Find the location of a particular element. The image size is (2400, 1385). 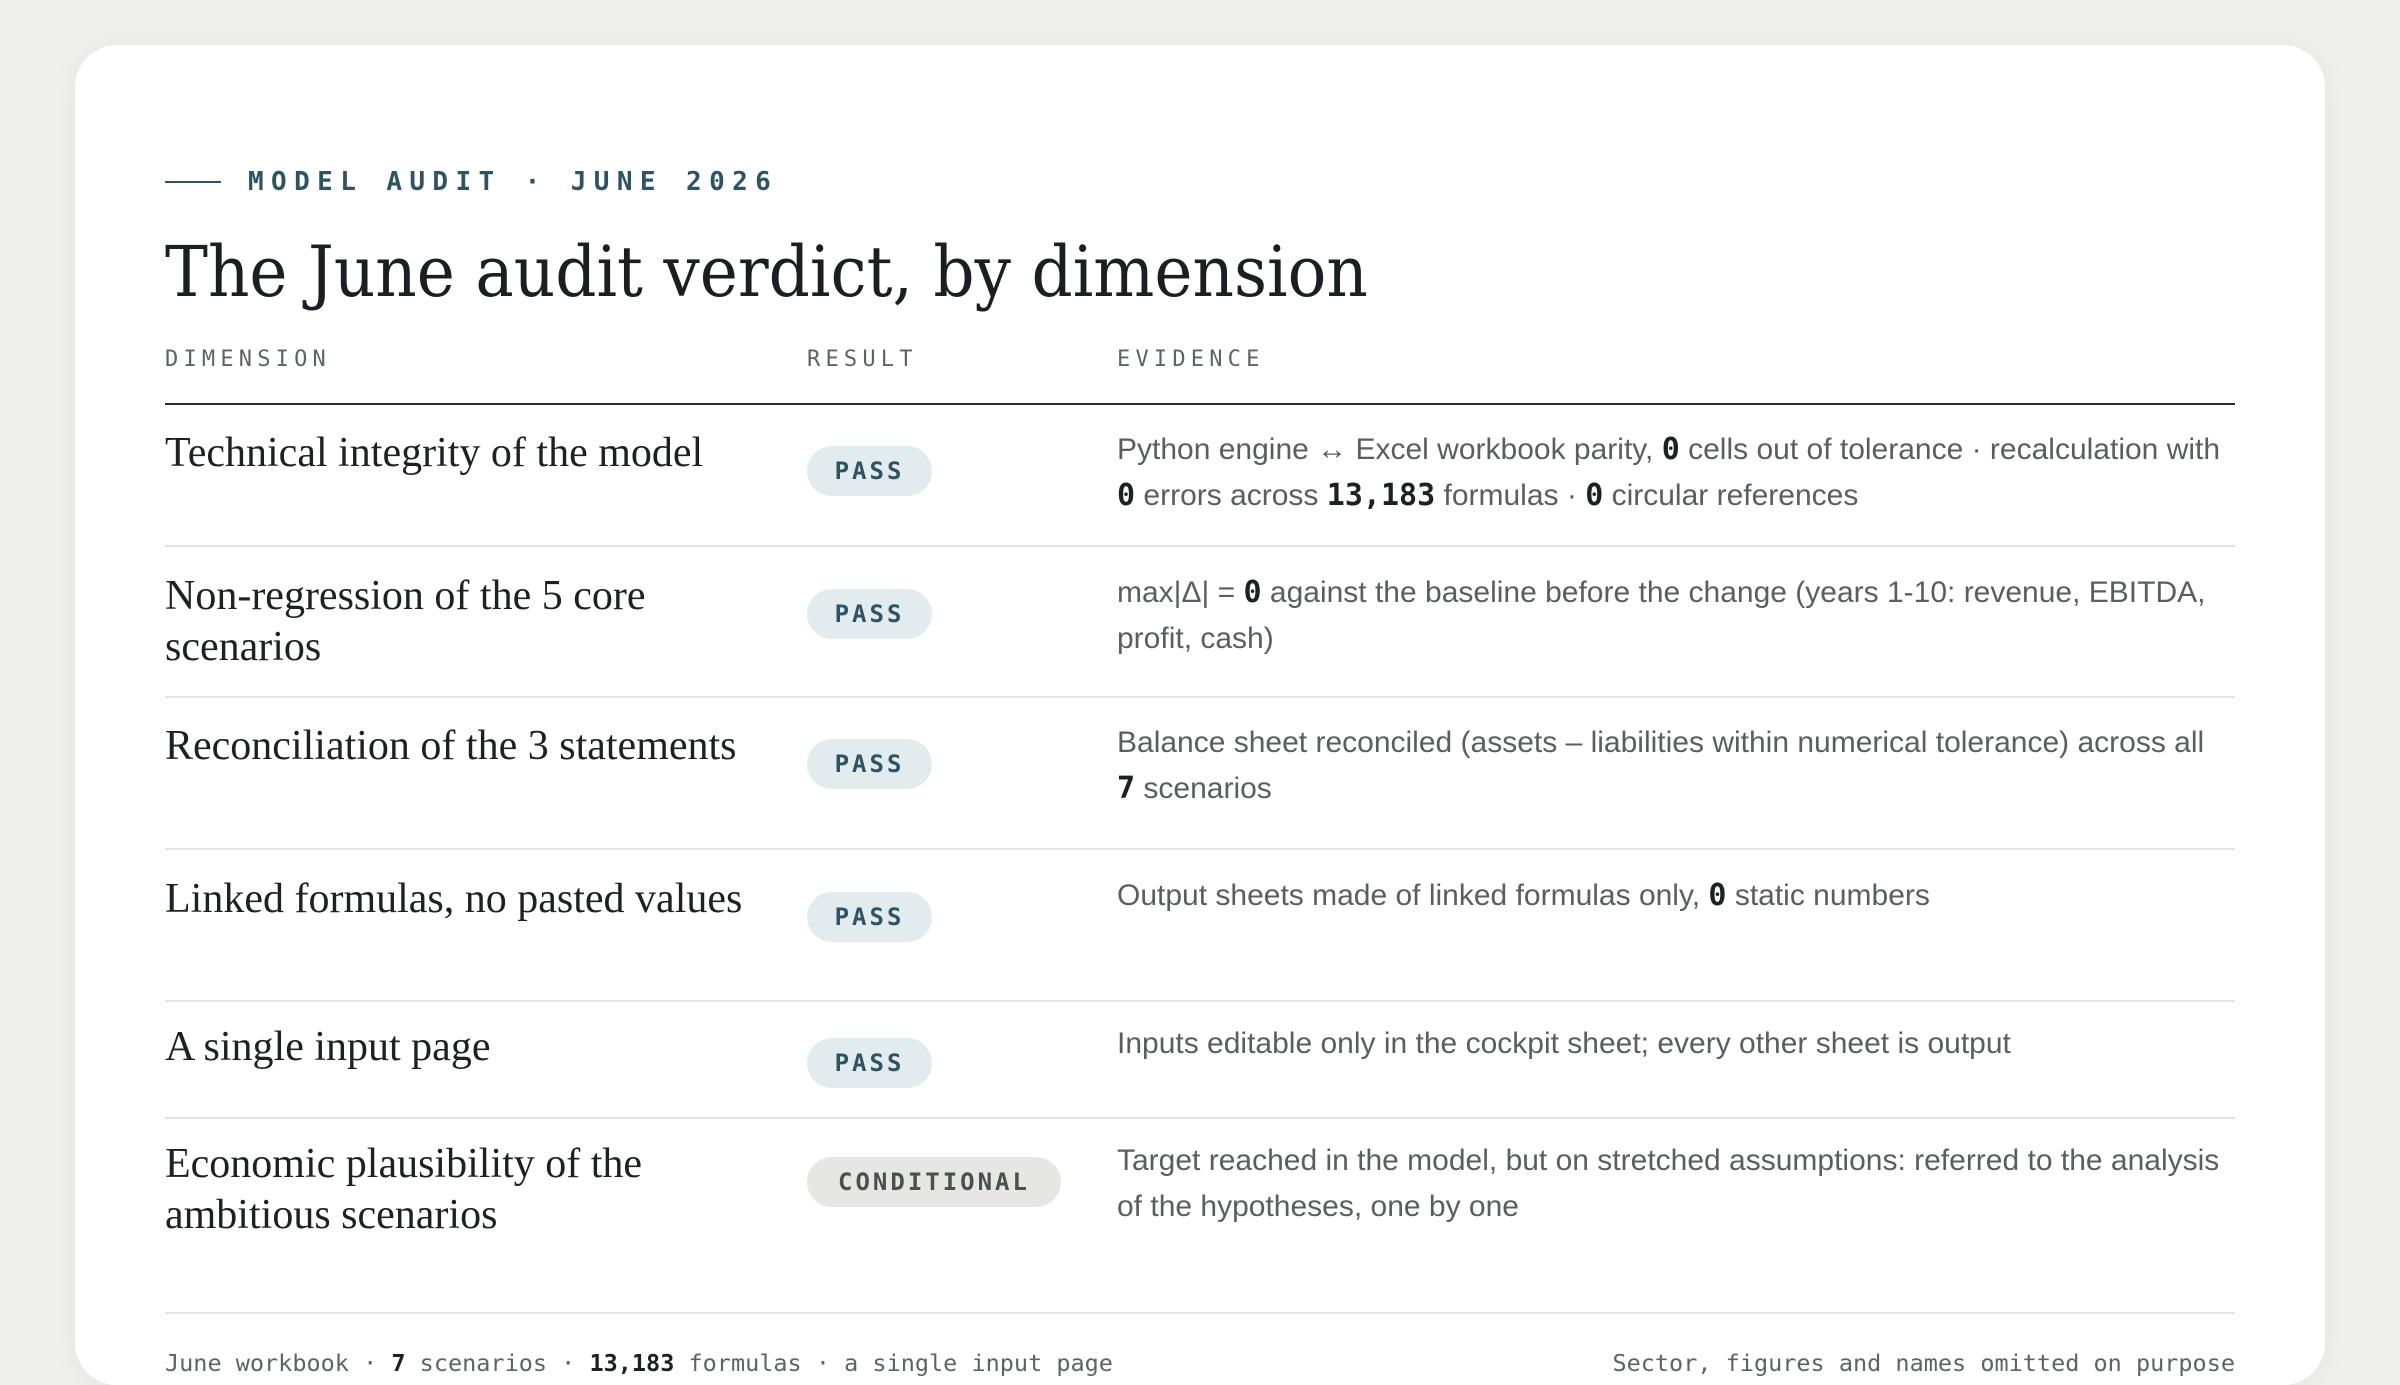

eyebrow: MODEL AUDIT · JUNE 2026 is located at coordinates (471, 182).